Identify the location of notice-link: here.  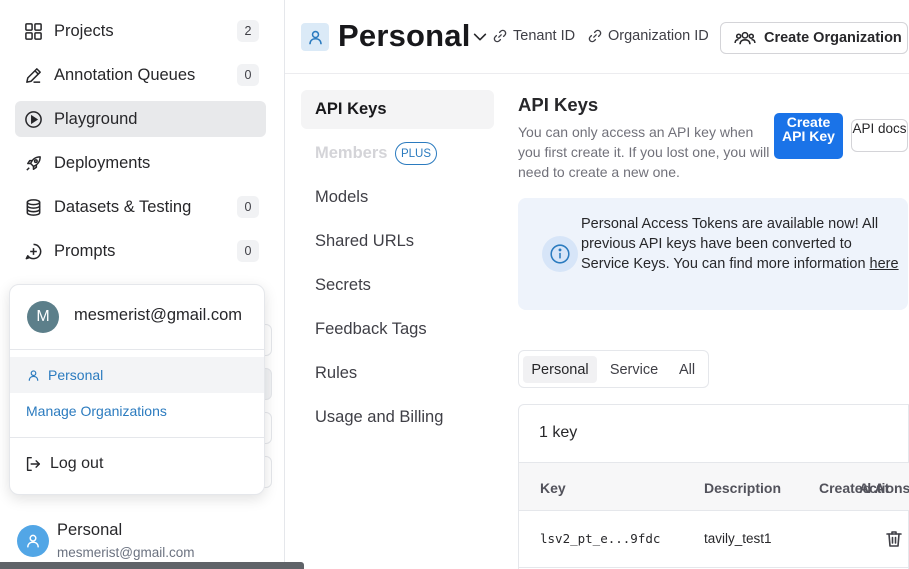
(884, 264).